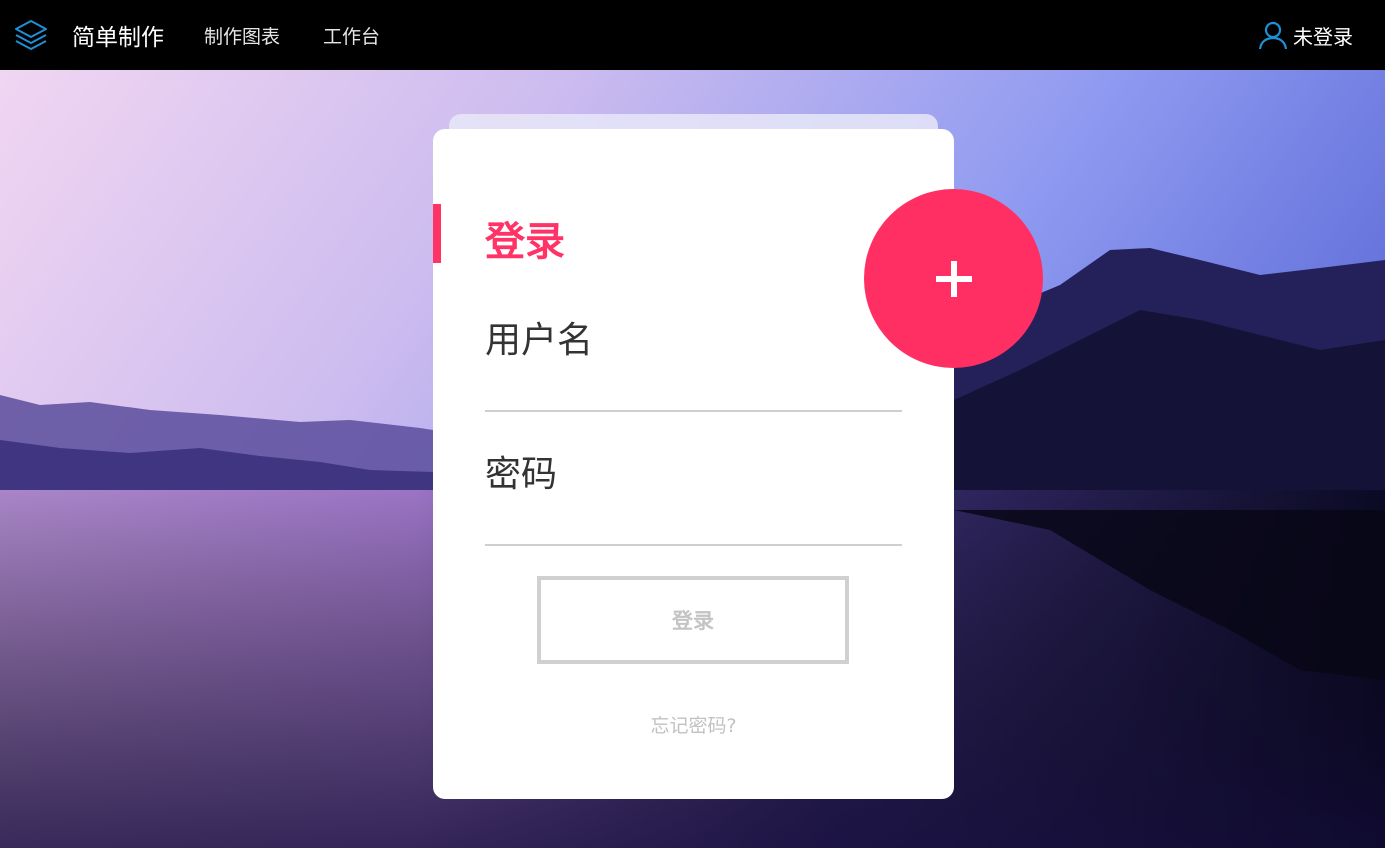 Image resolution: width=1385 pixels, height=848 pixels. I want to click on plus-icon, so click(953, 278).